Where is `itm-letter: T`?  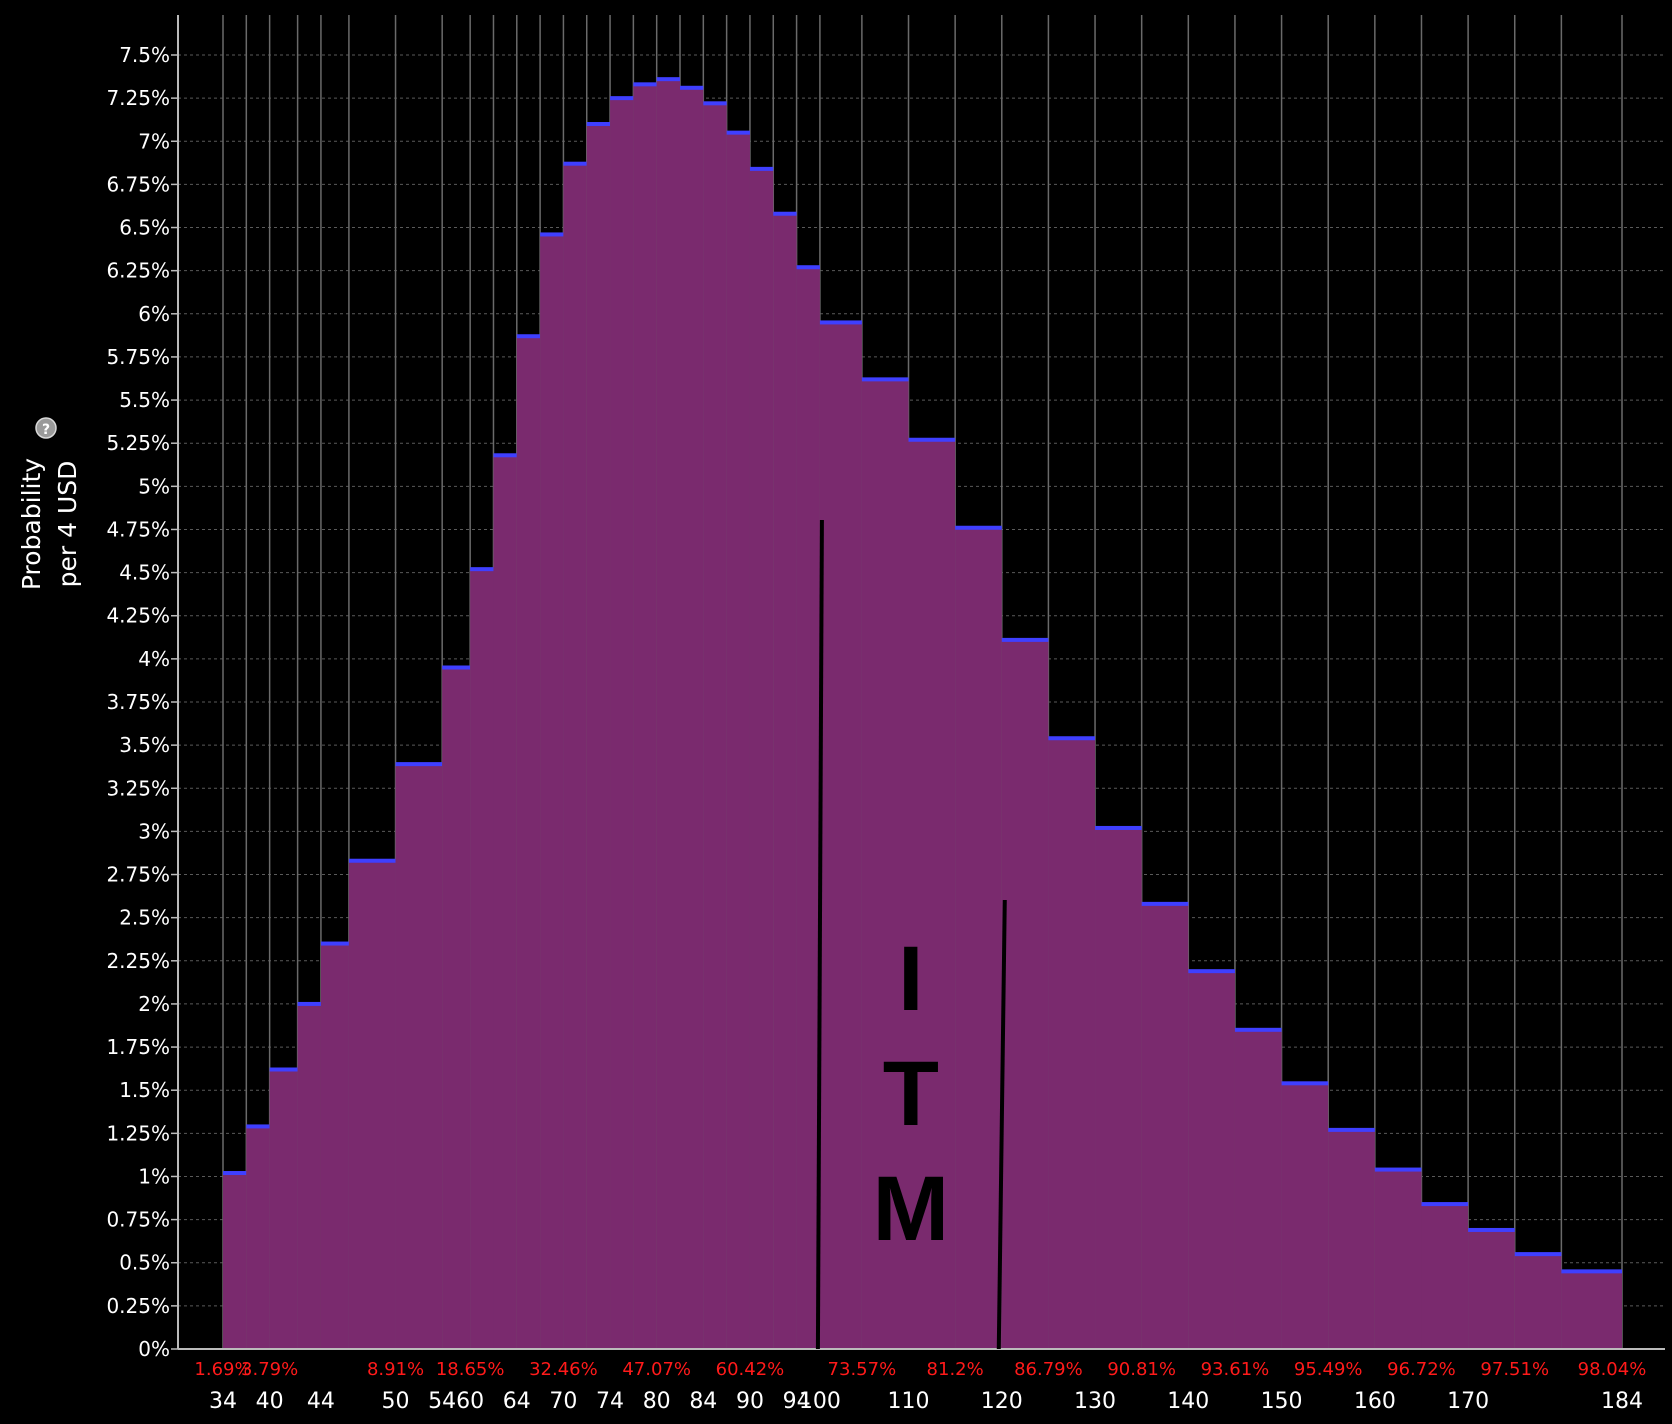
itm-letter: T is located at coordinates (911, 1094).